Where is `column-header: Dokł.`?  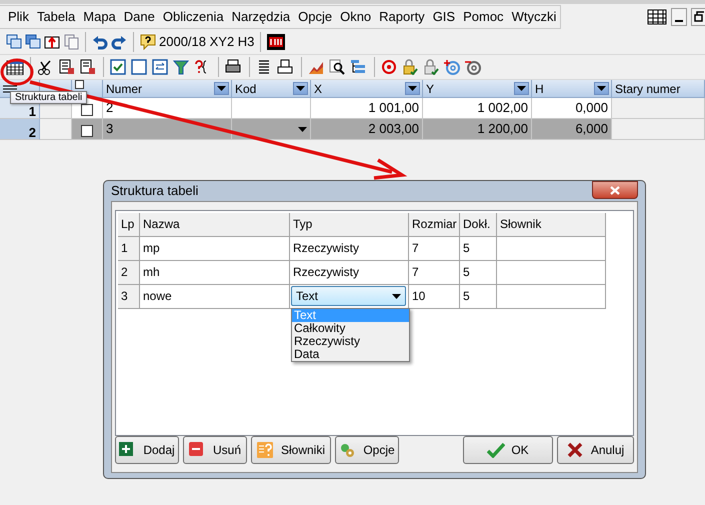 column-header: Dokł. is located at coordinates (478, 224).